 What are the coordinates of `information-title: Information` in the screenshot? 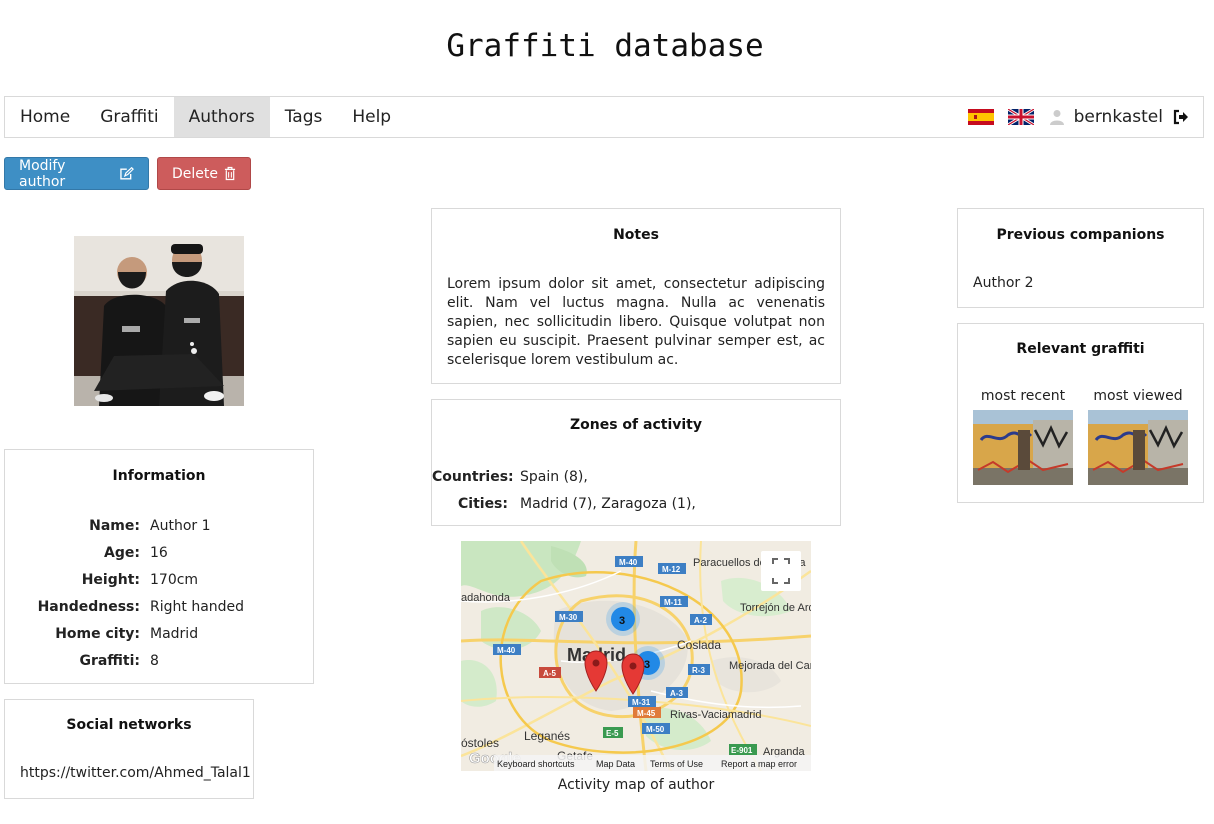 It's located at (159, 476).